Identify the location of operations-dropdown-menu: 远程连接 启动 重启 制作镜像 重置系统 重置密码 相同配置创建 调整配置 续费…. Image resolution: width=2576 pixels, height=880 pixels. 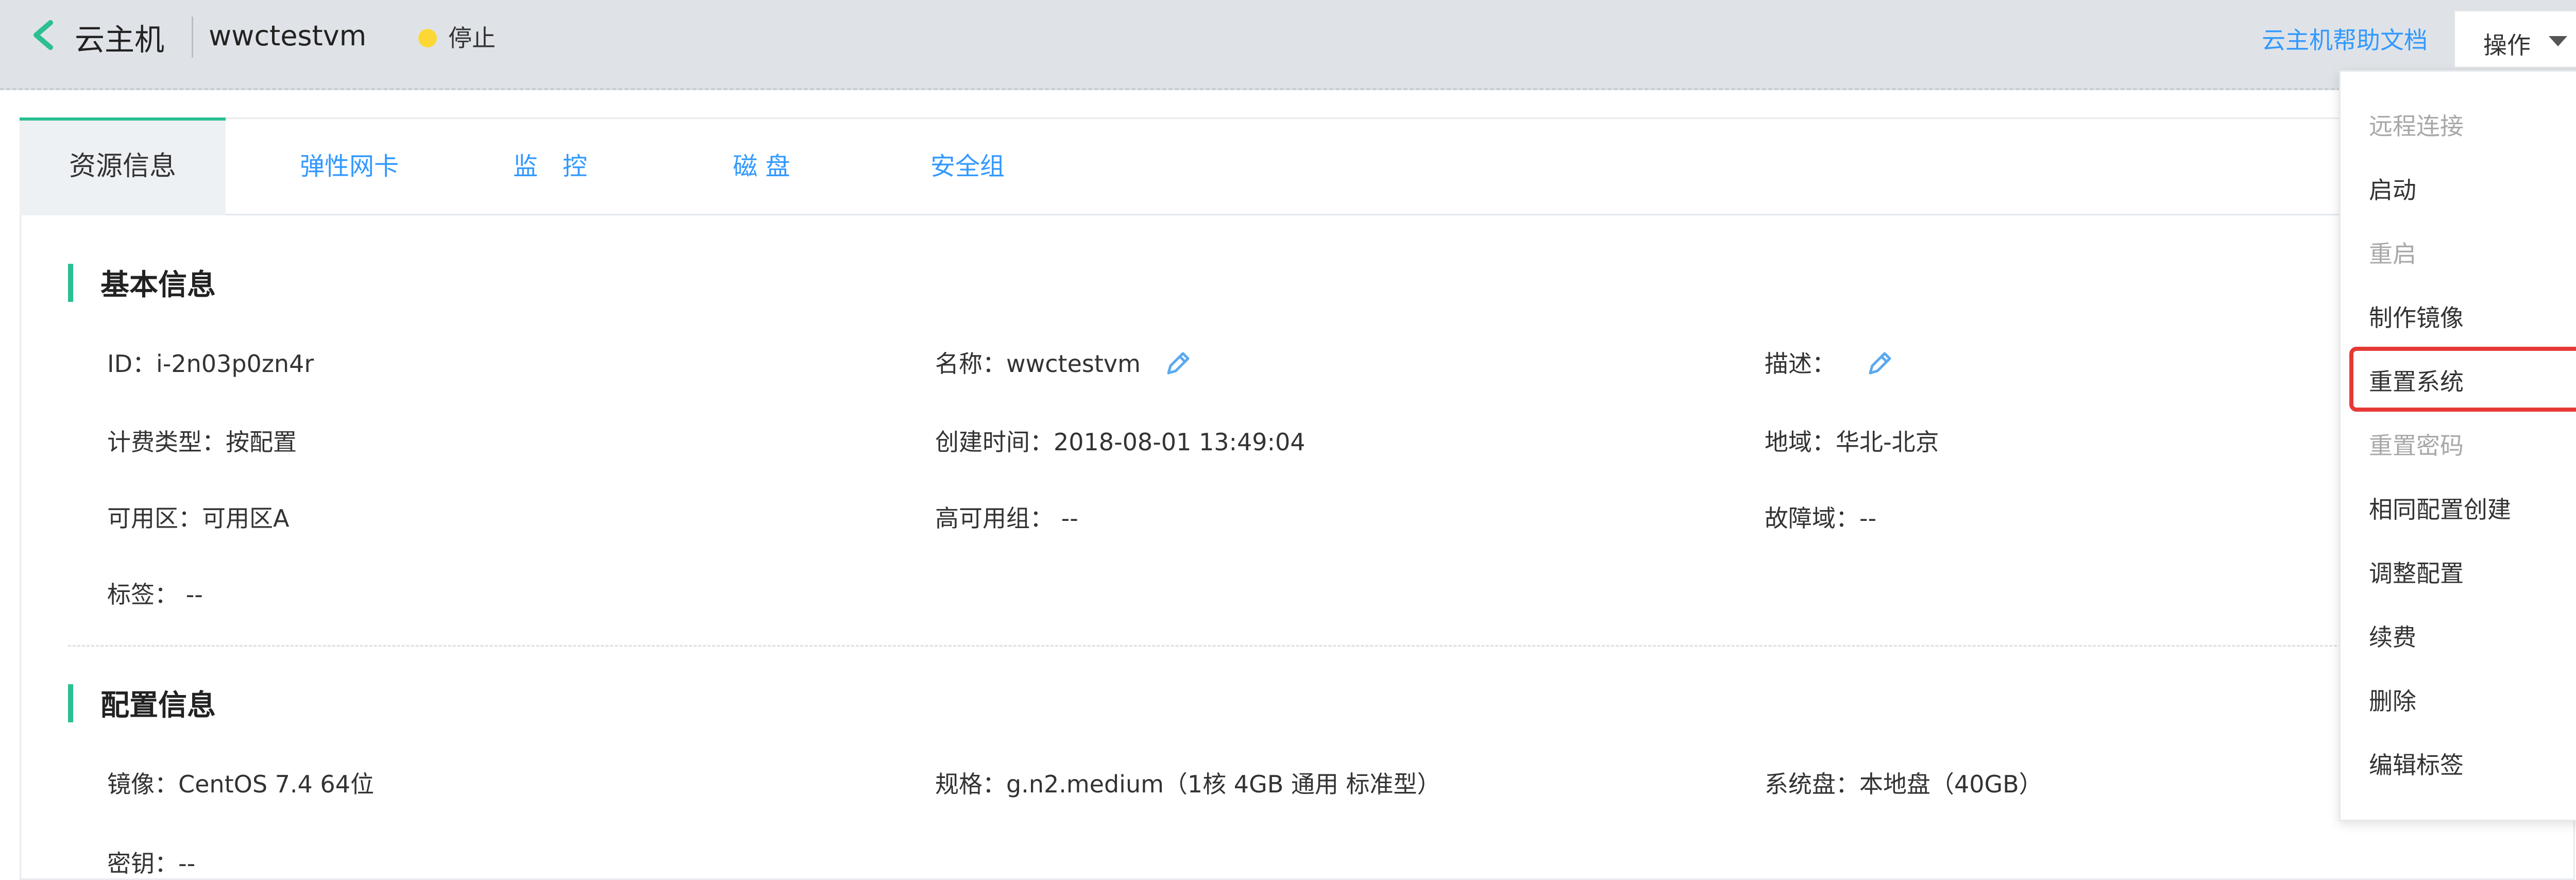
(2457, 445).